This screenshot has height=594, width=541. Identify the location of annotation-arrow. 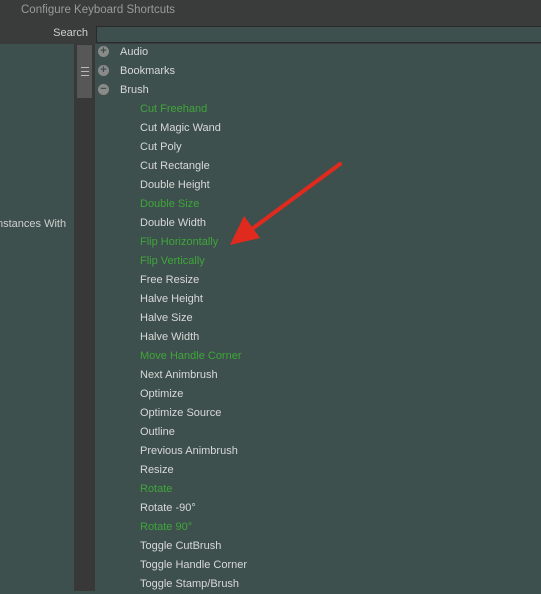
(286, 203).